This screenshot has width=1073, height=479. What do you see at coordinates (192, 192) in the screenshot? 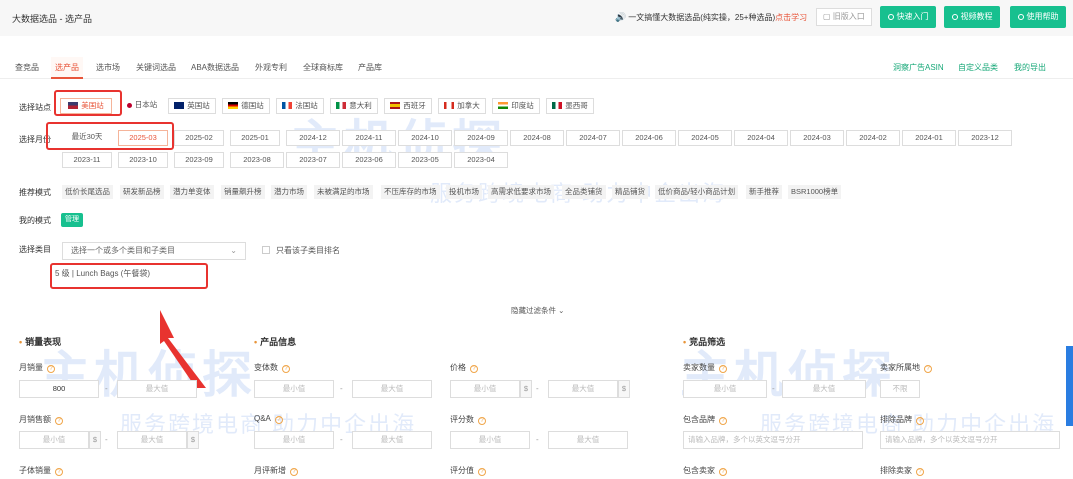
I see `mode-chip: 潜力单变体` at bounding box center [192, 192].